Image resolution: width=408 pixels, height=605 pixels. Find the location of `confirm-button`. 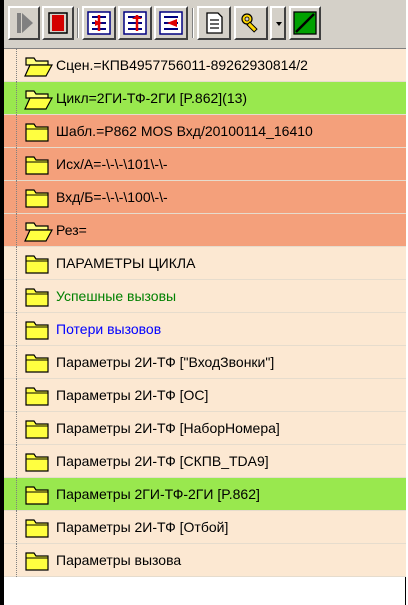

confirm-button is located at coordinates (305, 23).